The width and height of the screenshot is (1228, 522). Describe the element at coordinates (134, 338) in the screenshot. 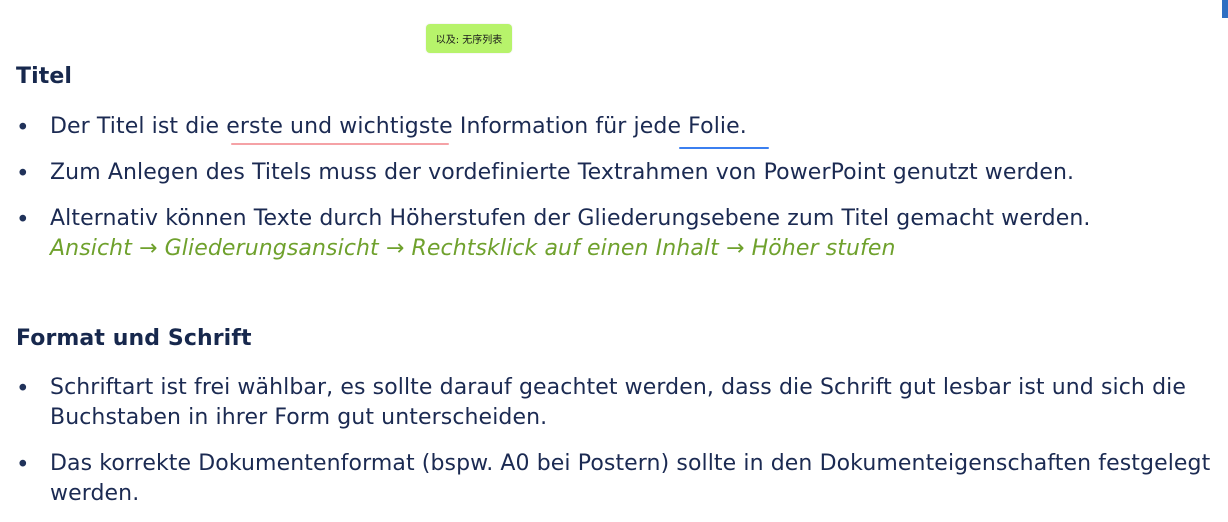

I see `section-title-format-und-schrift: Format und Schrift` at that location.